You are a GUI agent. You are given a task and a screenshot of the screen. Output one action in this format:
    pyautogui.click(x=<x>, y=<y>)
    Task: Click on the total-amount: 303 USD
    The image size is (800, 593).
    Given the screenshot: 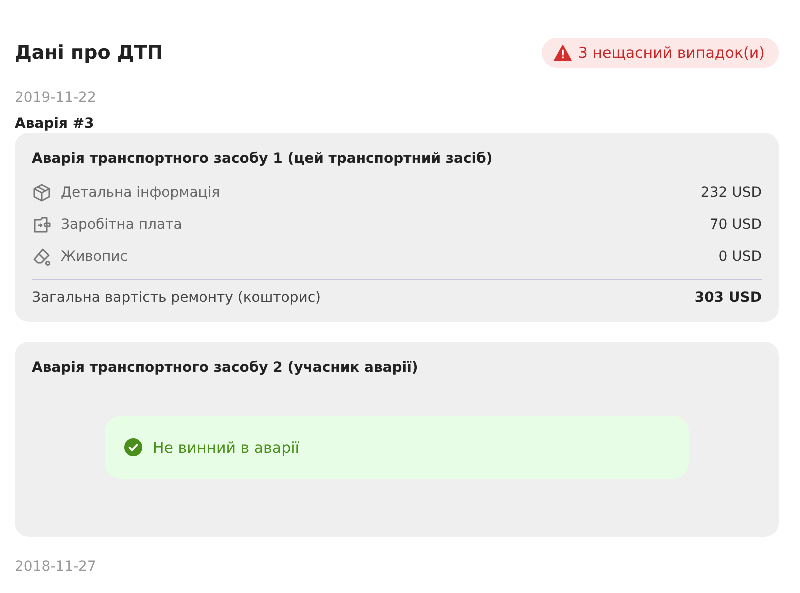 What is the action you would take?
    pyautogui.click(x=728, y=298)
    